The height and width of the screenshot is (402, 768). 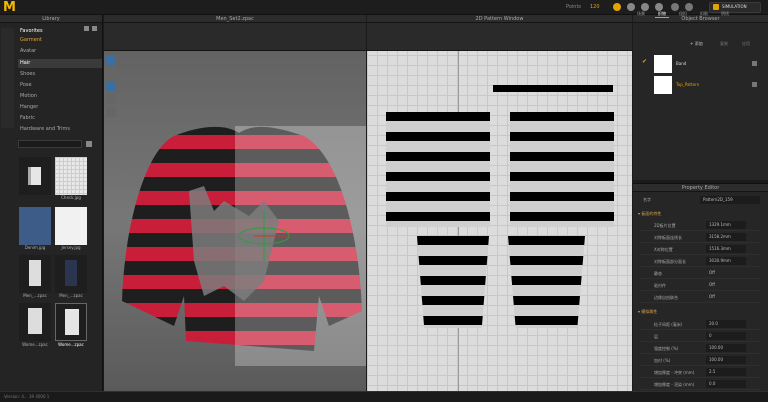 What do you see at coordinates (647, 199) in the screenshot?
I see `name-label: 名字` at bounding box center [647, 199].